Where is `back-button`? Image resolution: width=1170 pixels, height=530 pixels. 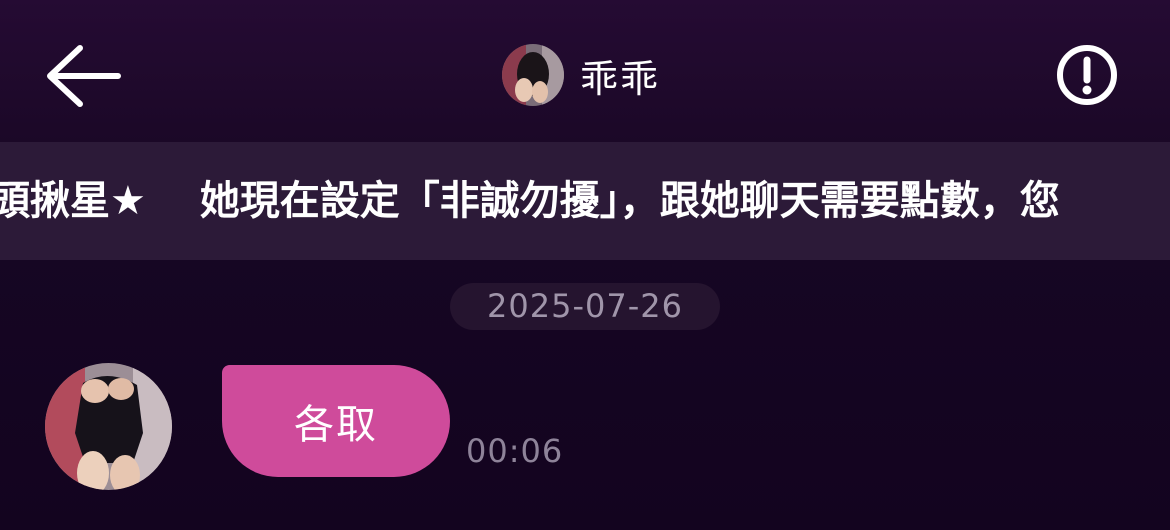
back-button is located at coordinates (85, 76).